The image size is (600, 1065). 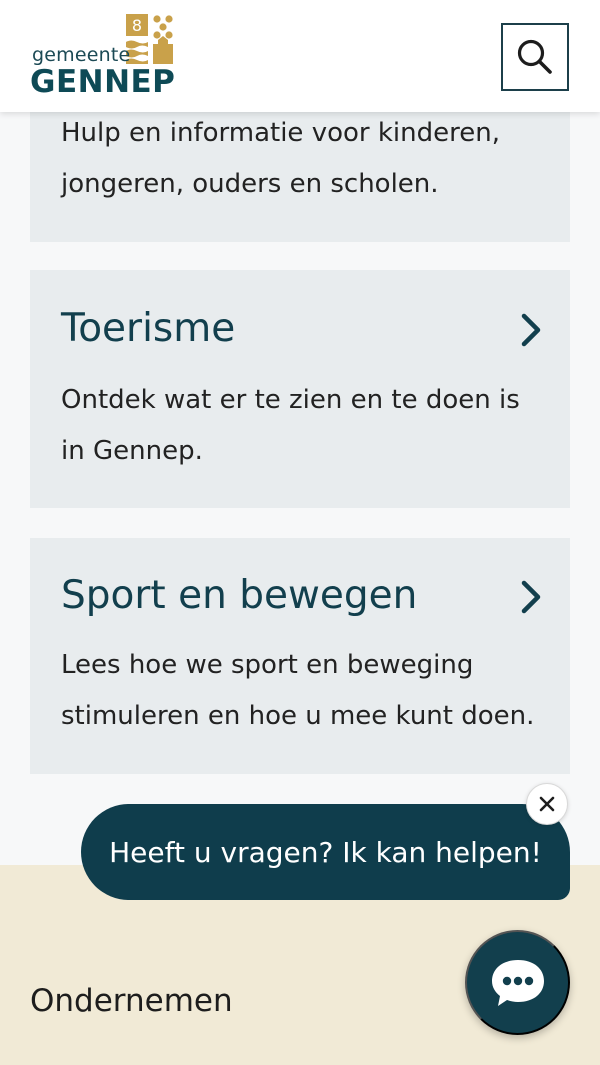 I want to click on card-title: Sport en bewegen, so click(x=239, y=595).